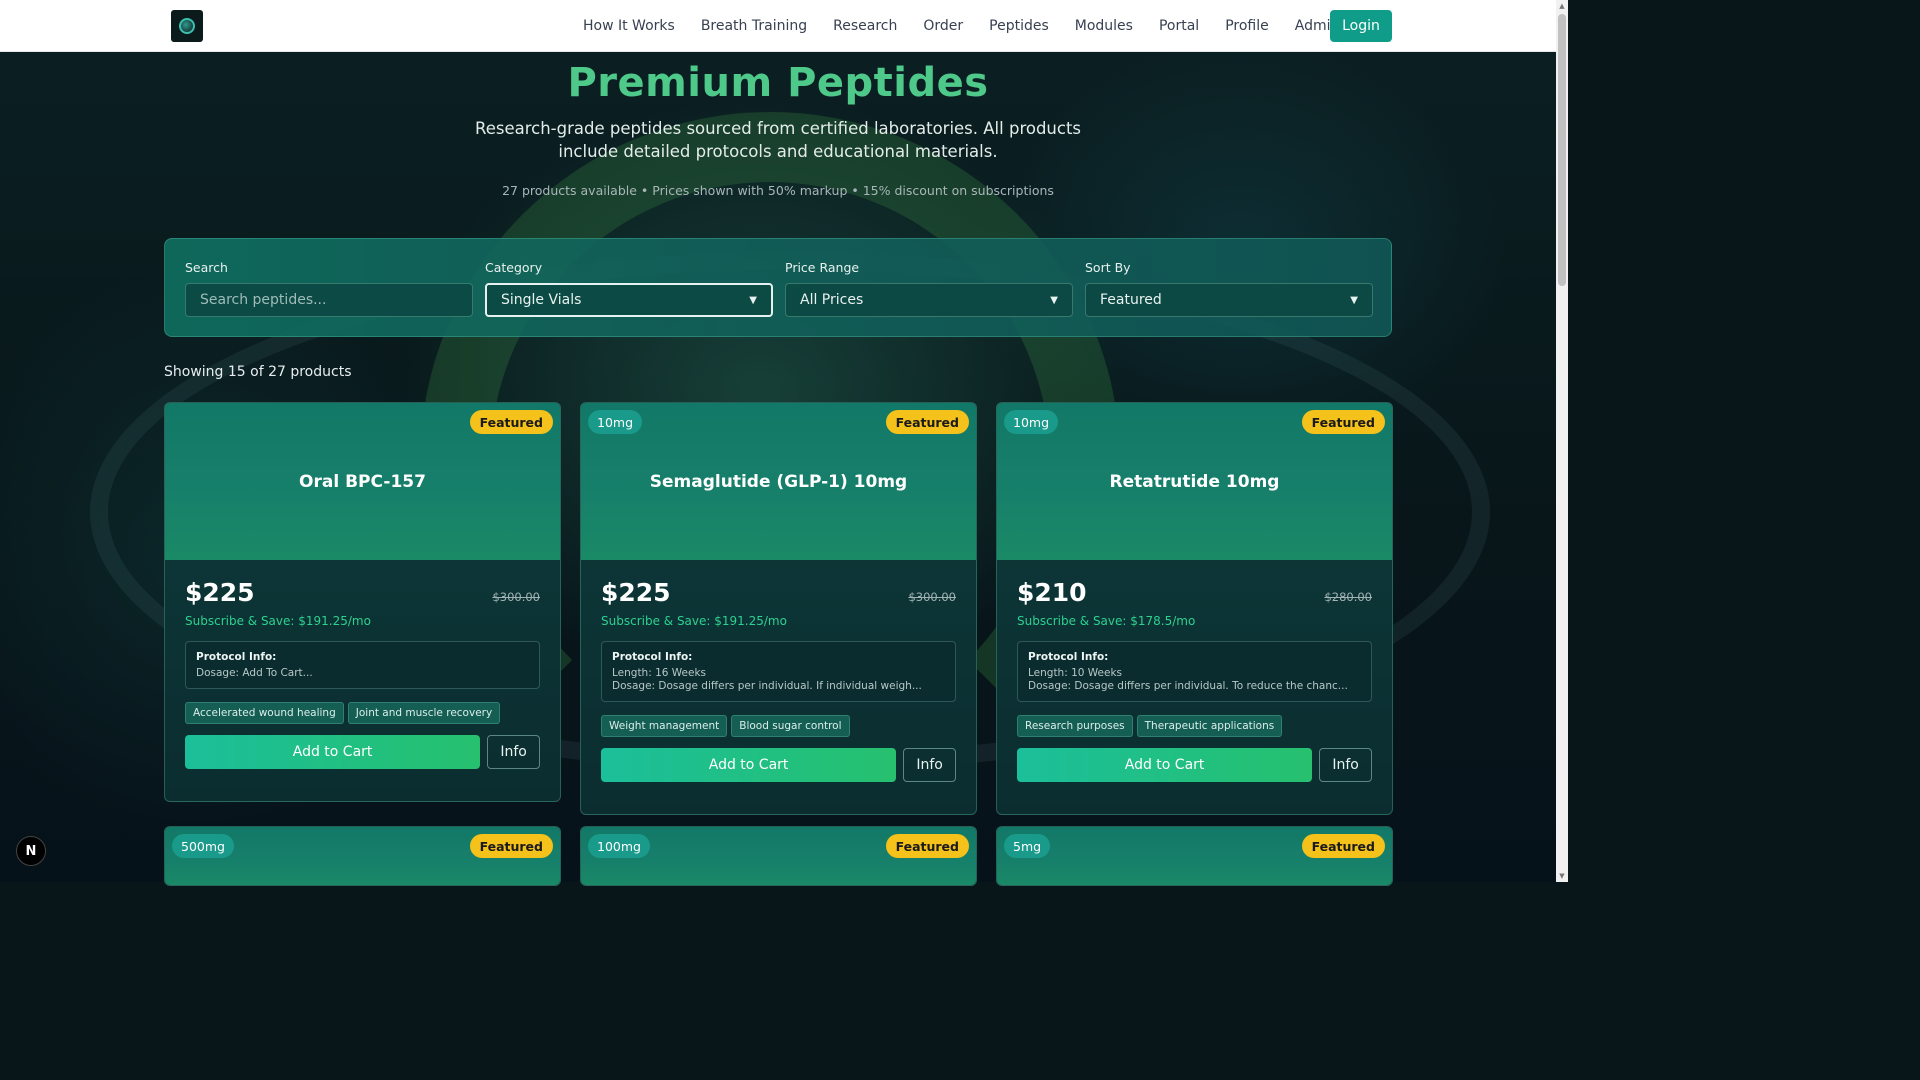 The width and height of the screenshot is (1920, 1080). I want to click on product-card-header: Featured Oral BPC-157, so click(362, 481).